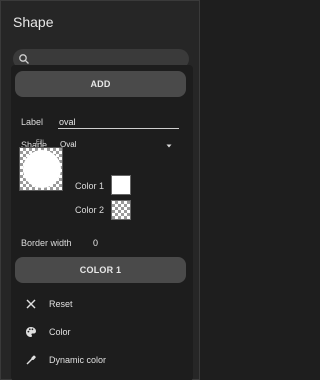  What do you see at coordinates (61, 304) in the screenshot?
I see `menu-item-label: Reset` at bounding box center [61, 304].